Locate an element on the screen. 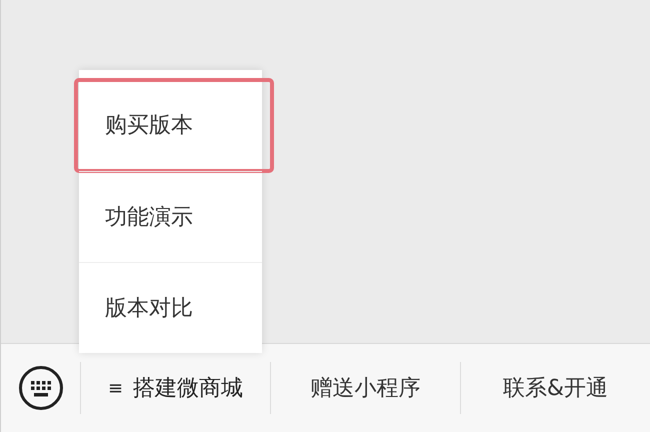 This screenshot has width=650, height=432. keyboard-icon is located at coordinates (41, 388).